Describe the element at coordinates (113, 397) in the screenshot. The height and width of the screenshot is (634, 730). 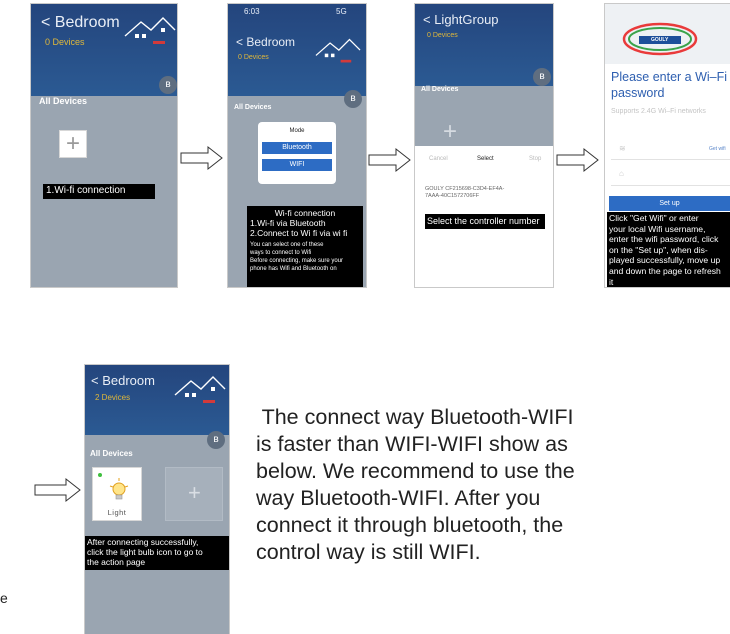
I see `device-count: 2 Devices` at that location.